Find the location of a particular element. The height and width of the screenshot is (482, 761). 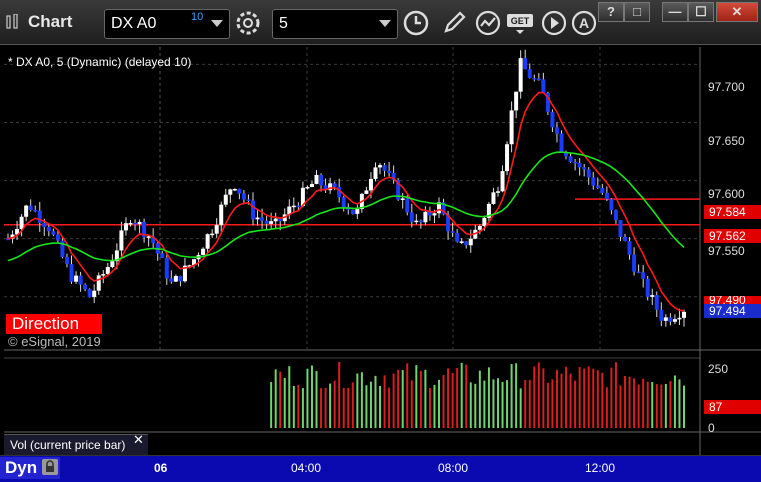

price-axis-label: 97.700 is located at coordinates (726, 87).